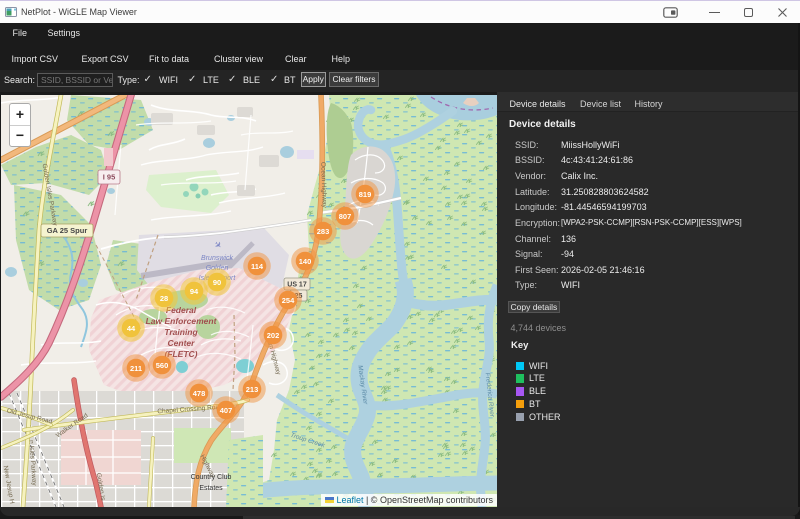  I want to click on svg-text: 283, so click(323, 231).